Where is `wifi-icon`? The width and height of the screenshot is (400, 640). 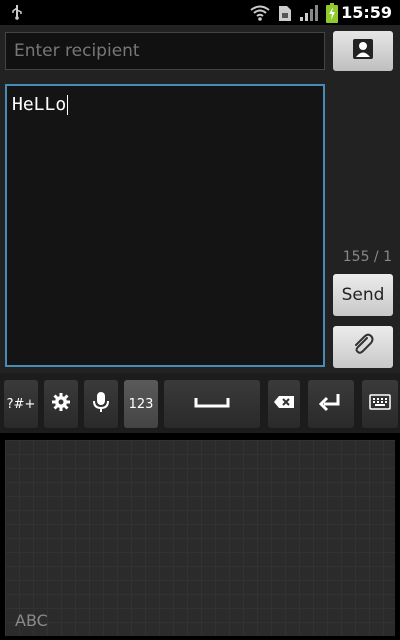 wifi-icon is located at coordinates (260, 15).